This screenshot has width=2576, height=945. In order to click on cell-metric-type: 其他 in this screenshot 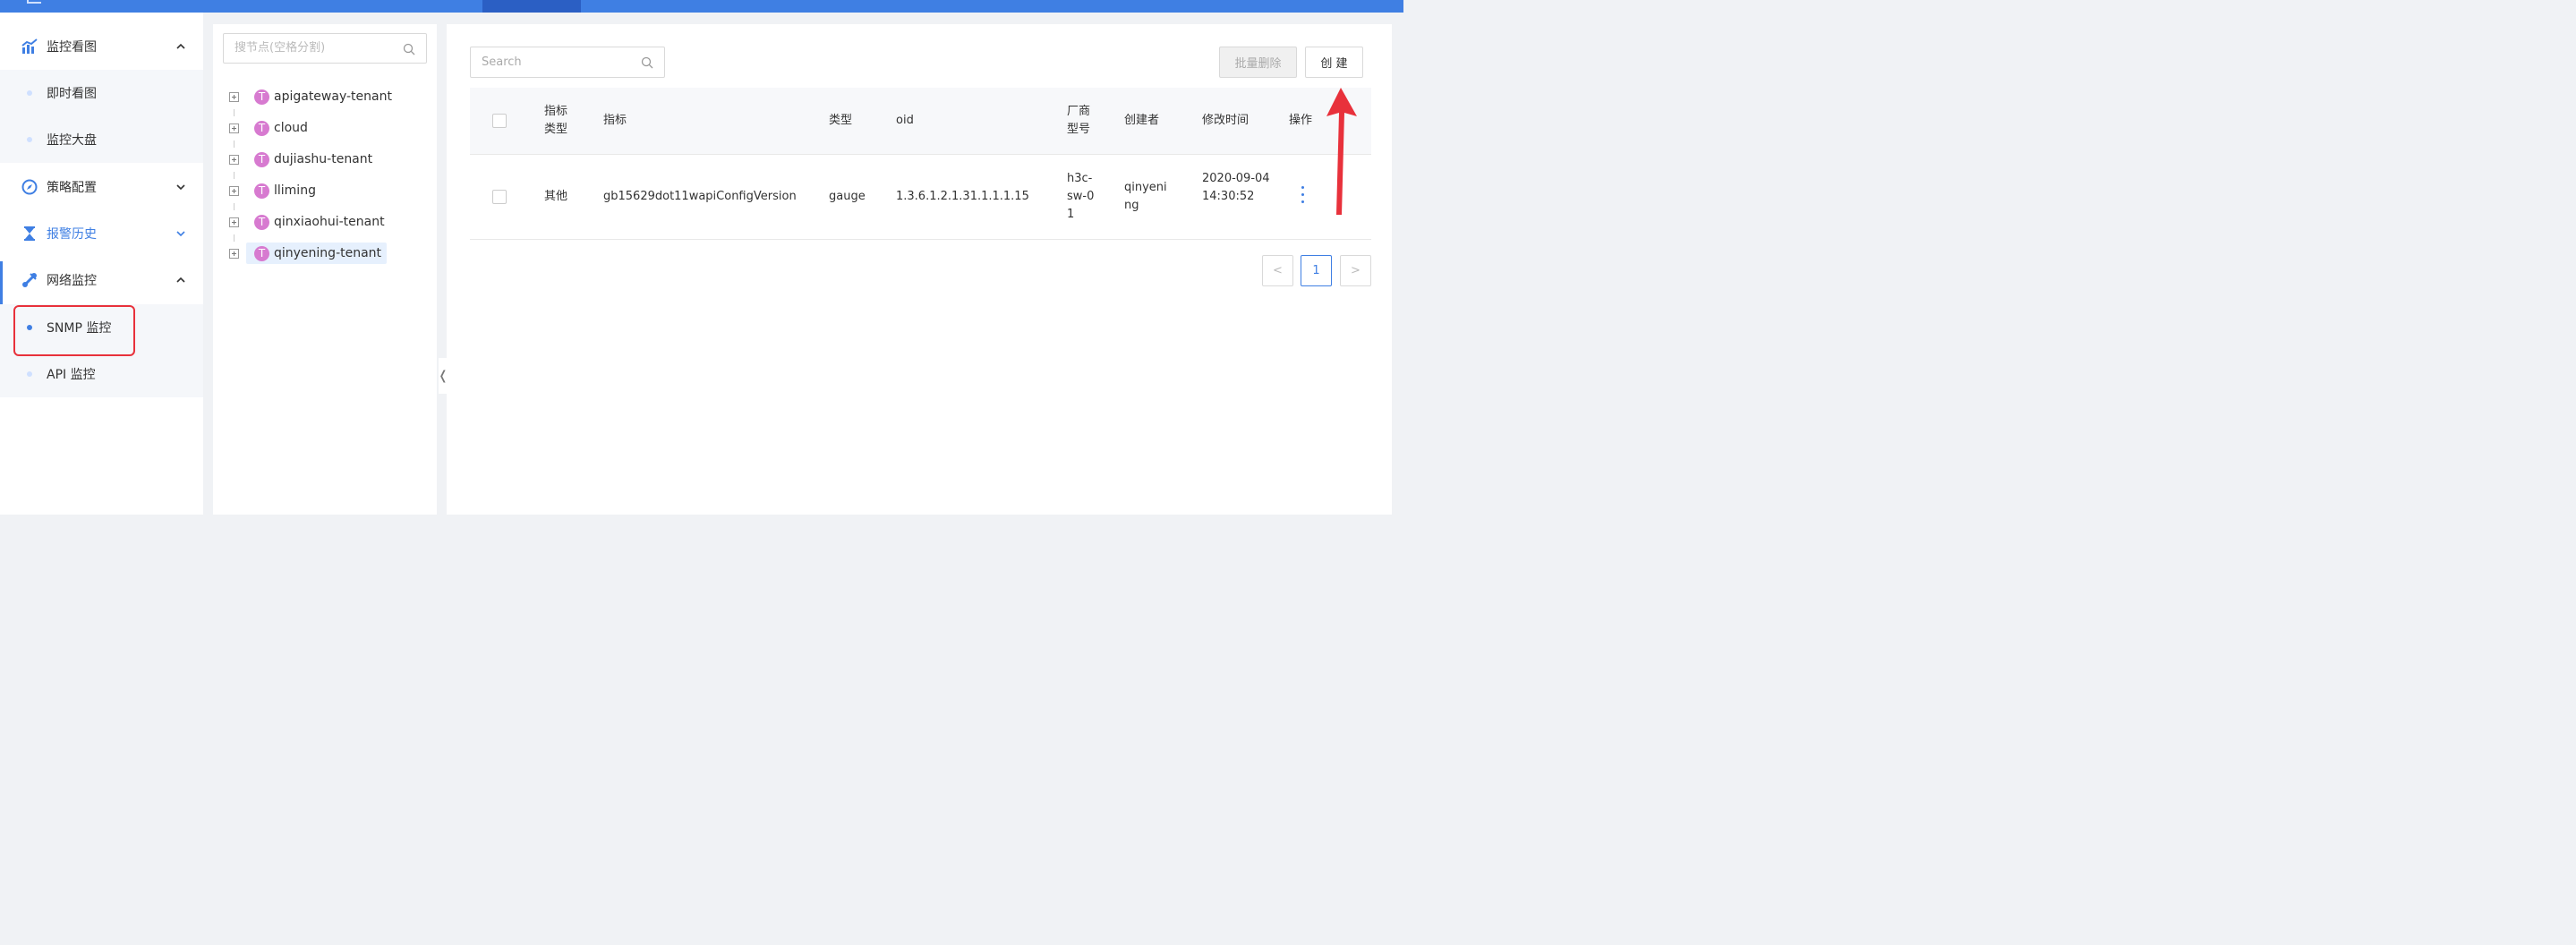, I will do `click(556, 197)`.